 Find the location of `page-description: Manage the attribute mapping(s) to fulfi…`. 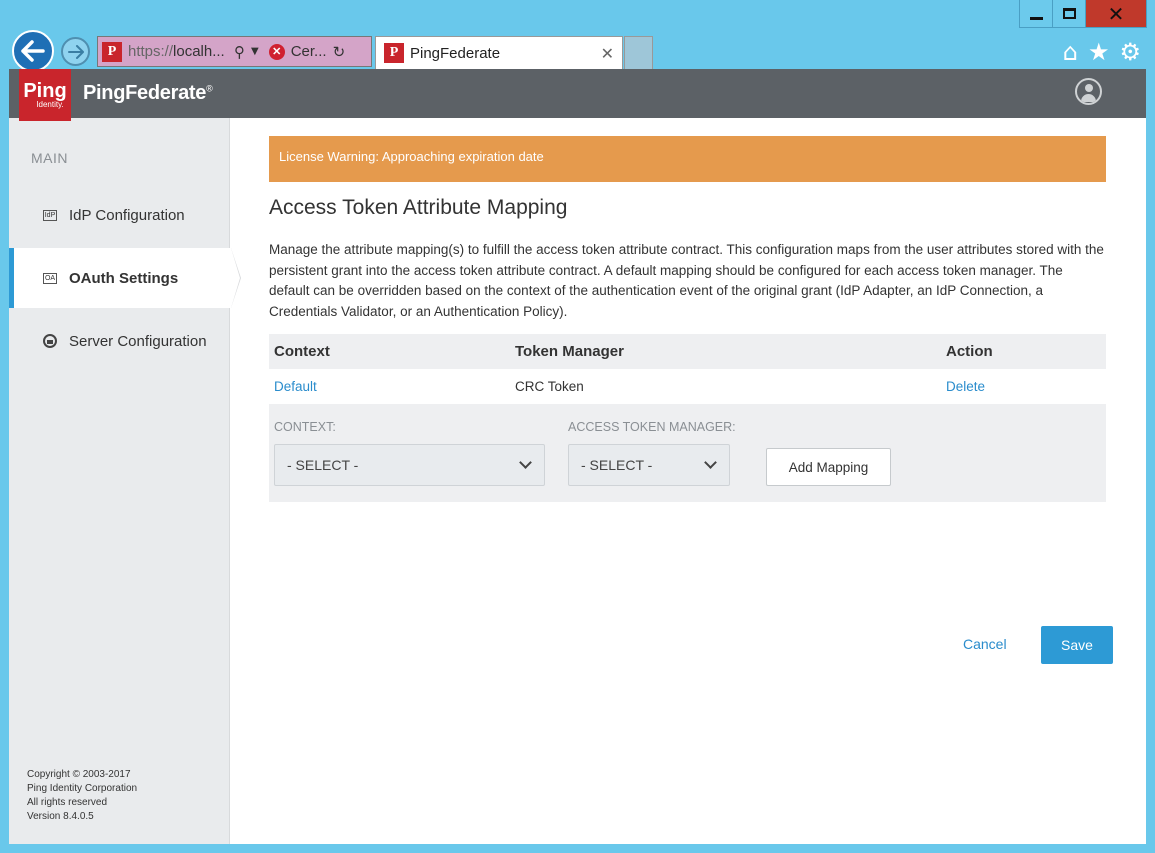

page-description: Manage the attribute mapping(s) to fulfi… is located at coordinates (686, 280).